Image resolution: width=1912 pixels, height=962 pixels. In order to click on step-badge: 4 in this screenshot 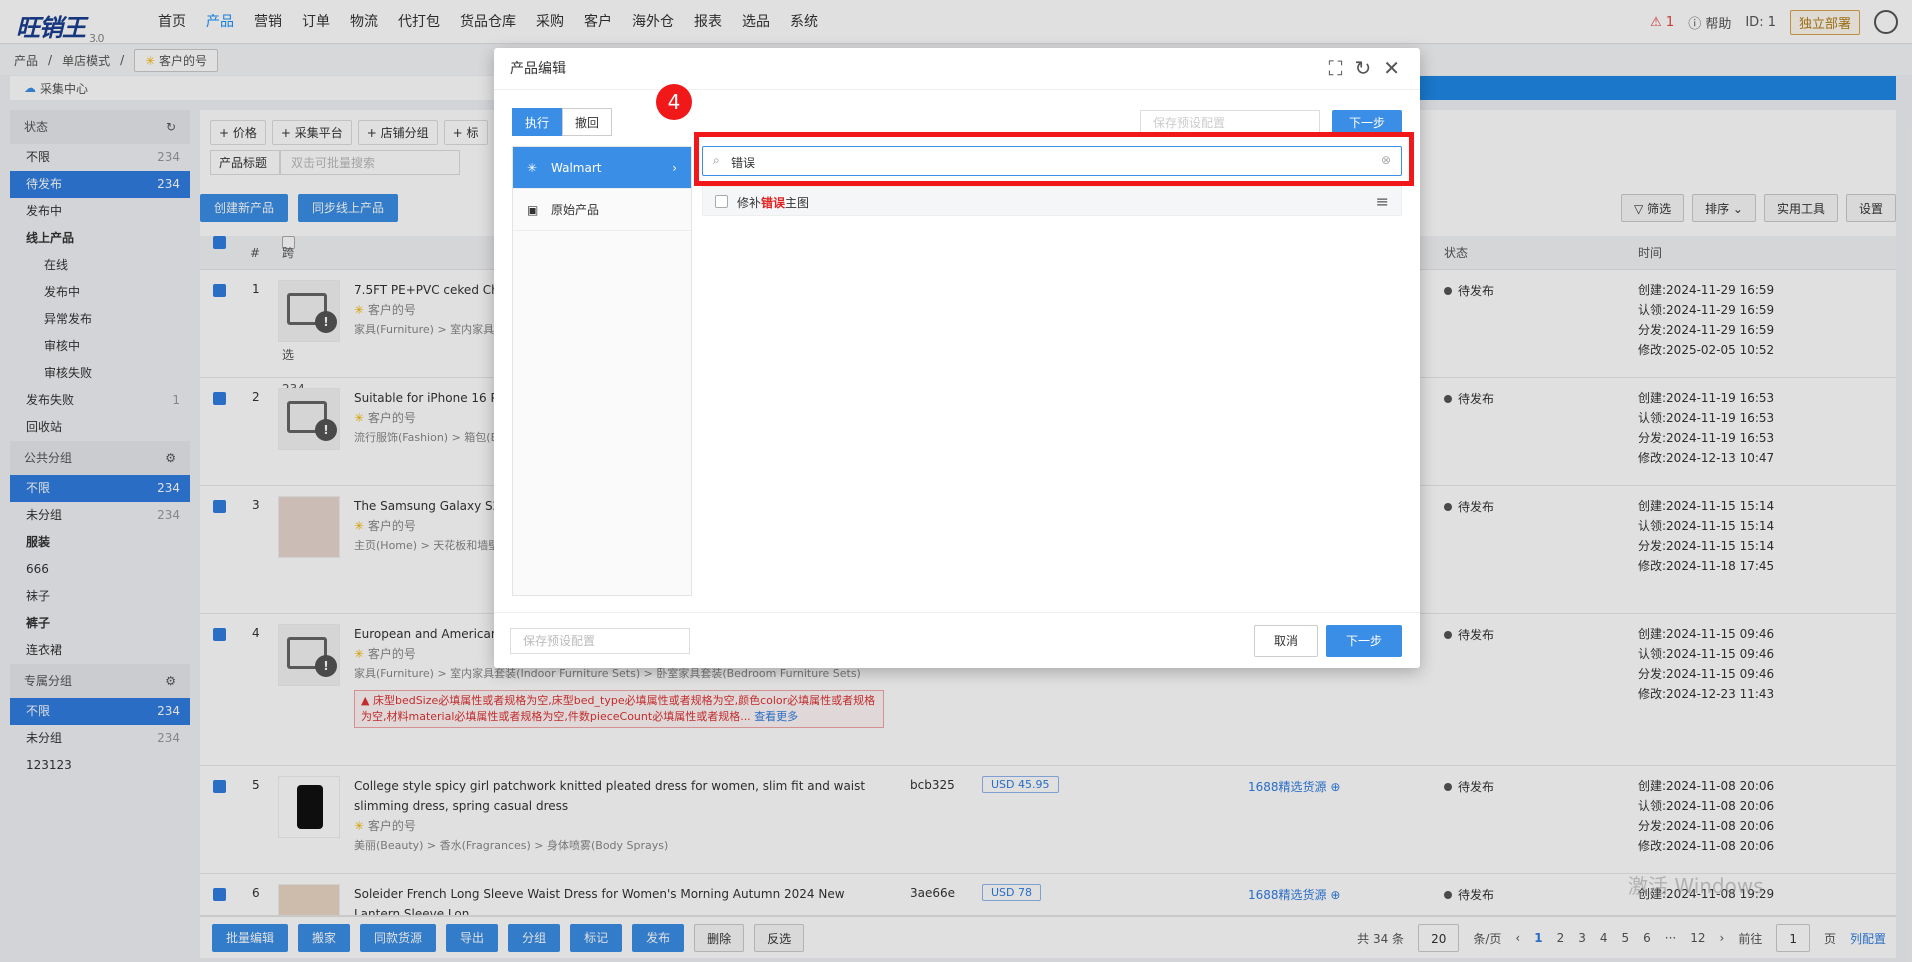, I will do `click(674, 102)`.